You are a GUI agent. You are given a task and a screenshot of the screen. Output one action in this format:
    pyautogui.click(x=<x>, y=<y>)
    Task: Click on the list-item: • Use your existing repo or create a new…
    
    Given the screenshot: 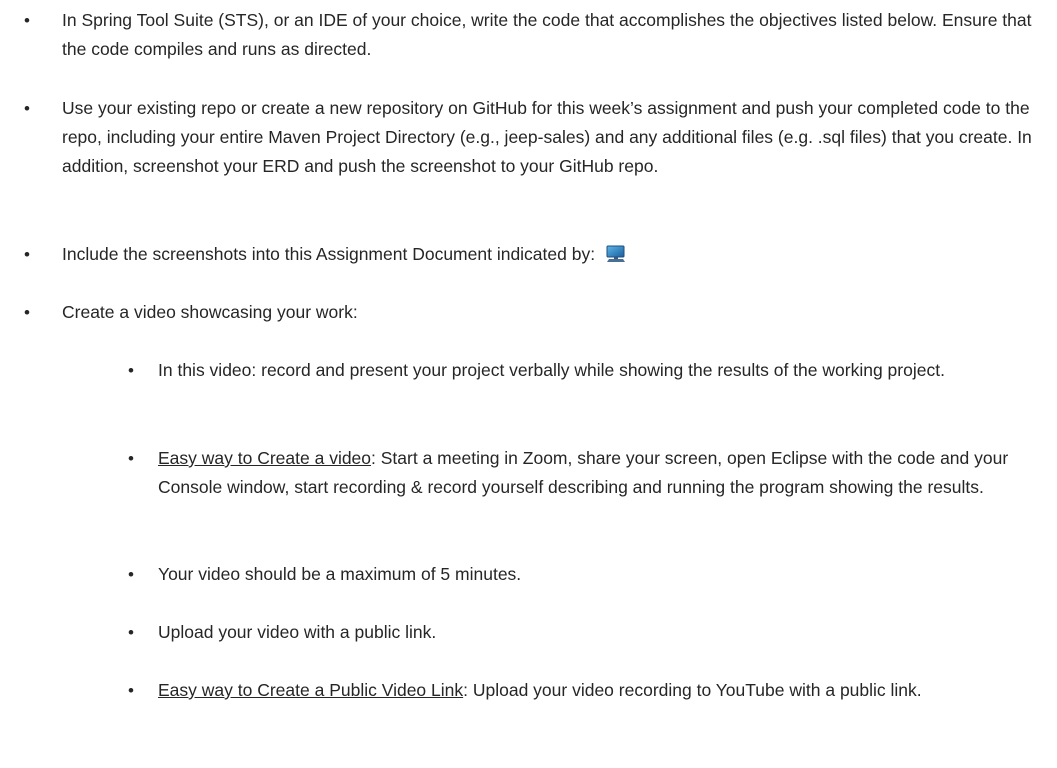 What is the action you would take?
    pyautogui.click(x=528, y=137)
    